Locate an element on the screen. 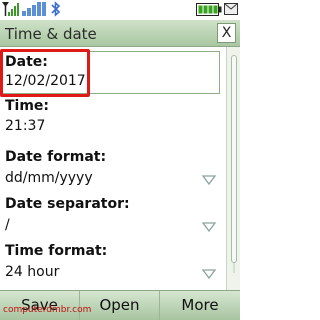  list-item-date-format: Date format: dd/mm/yyyy is located at coordinates (113, 172).